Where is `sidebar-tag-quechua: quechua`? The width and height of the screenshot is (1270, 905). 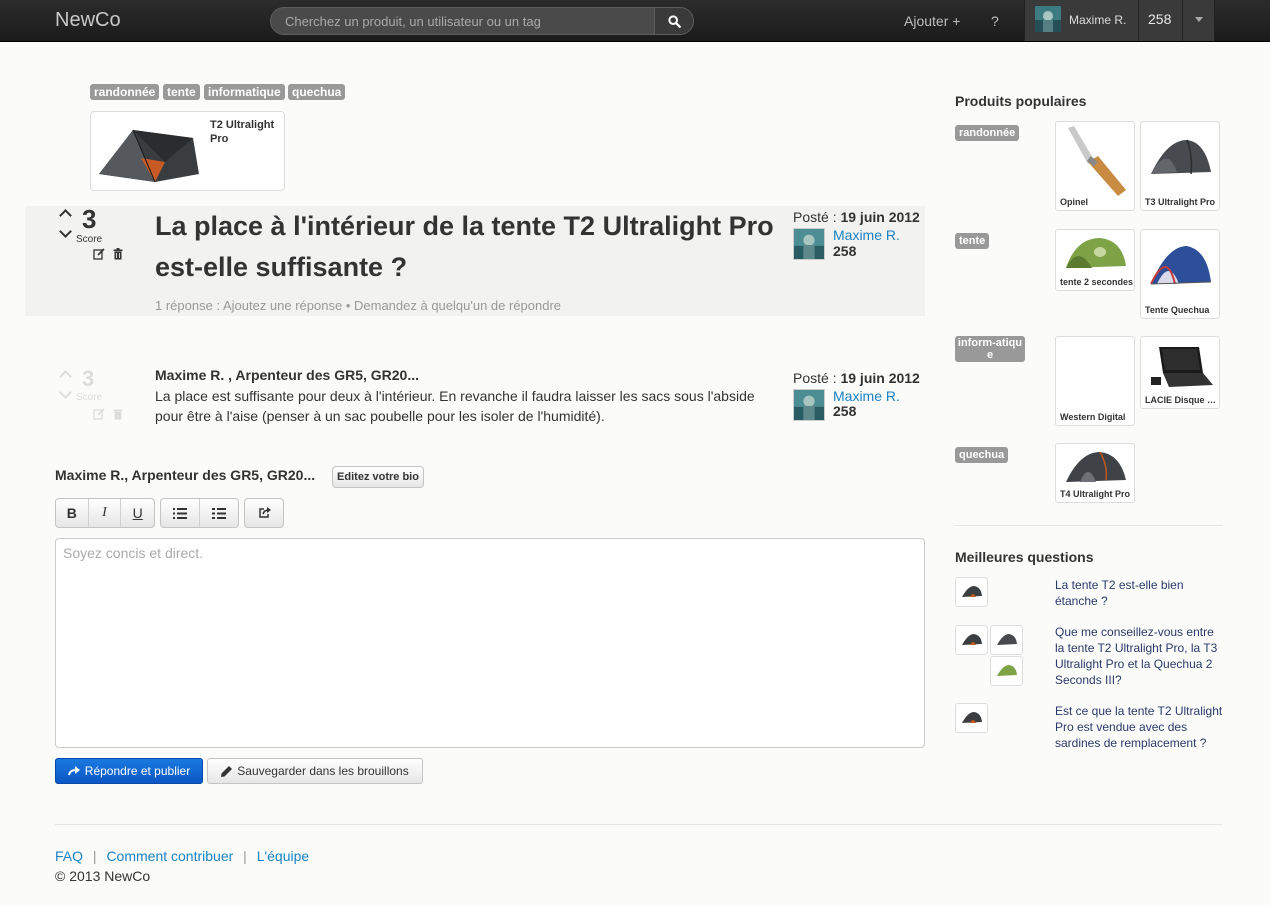
sidebar-tag-quechua: quechua is located at coordinates (982, 455).